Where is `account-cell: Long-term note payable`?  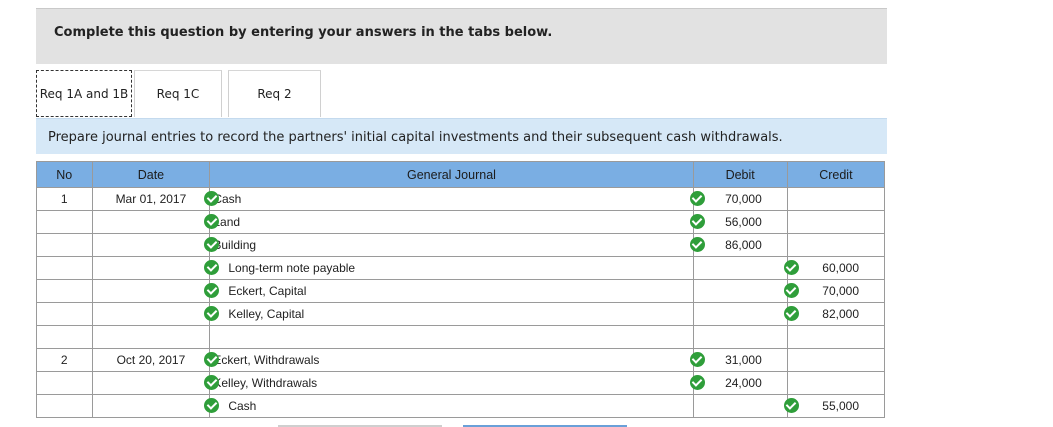
account-cell: Long-term note payable is located at coordinates (449, 268).